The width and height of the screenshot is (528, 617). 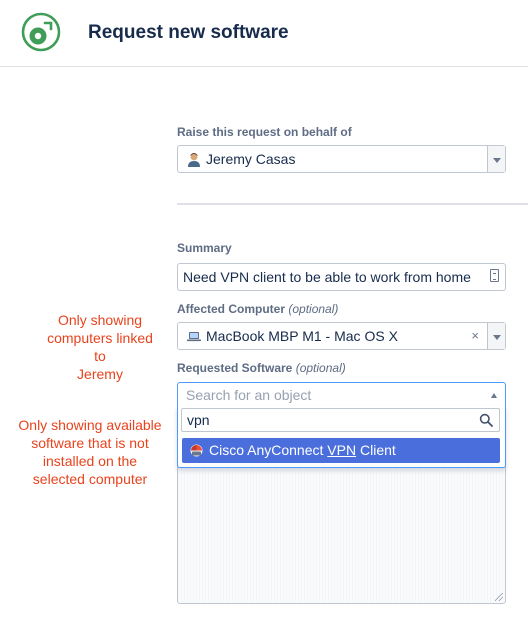 What do you see at coordinates (494, 275) in the screenshot?
I see `field-note-icon` at bounding box center [494, 275].